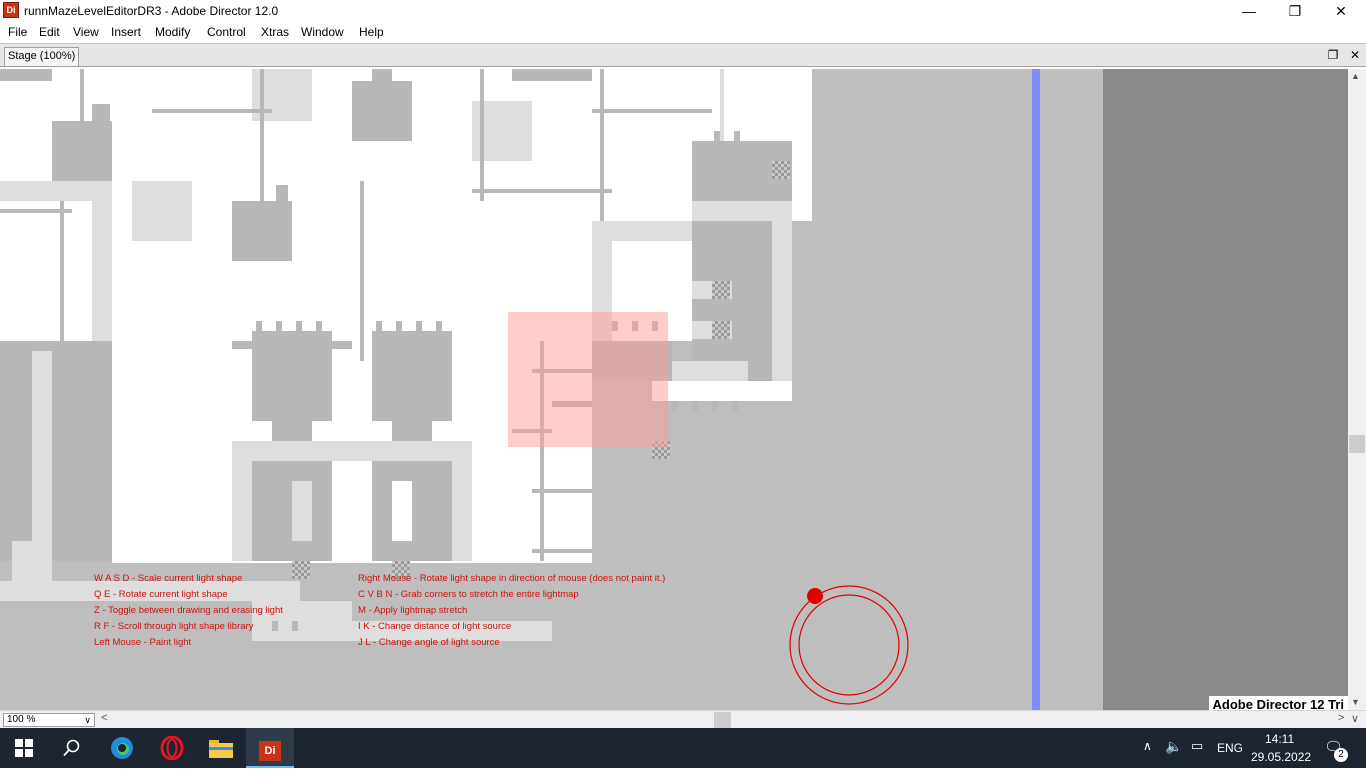 This screenshot has height=774, width=1366. What do you see at coordinates (275, 32) in the screenshot?
I see `menu-xtras: Xtras` at bounding box center [275, 32].